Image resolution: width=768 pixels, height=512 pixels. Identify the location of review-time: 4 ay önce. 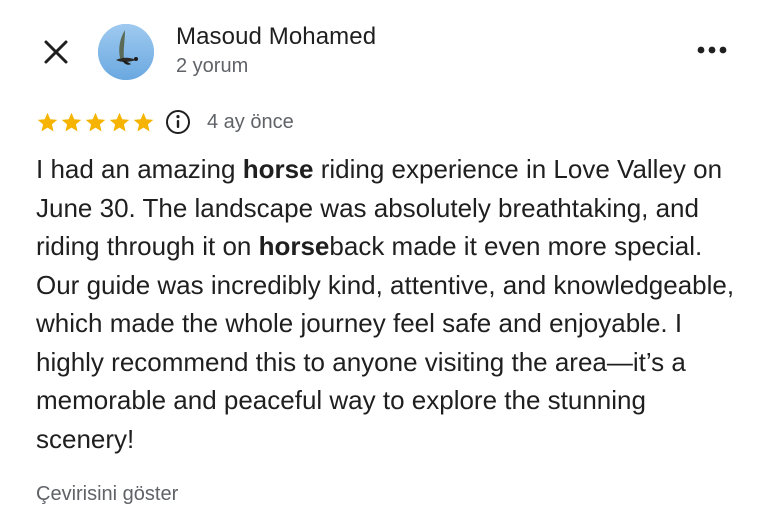
(250, 121).